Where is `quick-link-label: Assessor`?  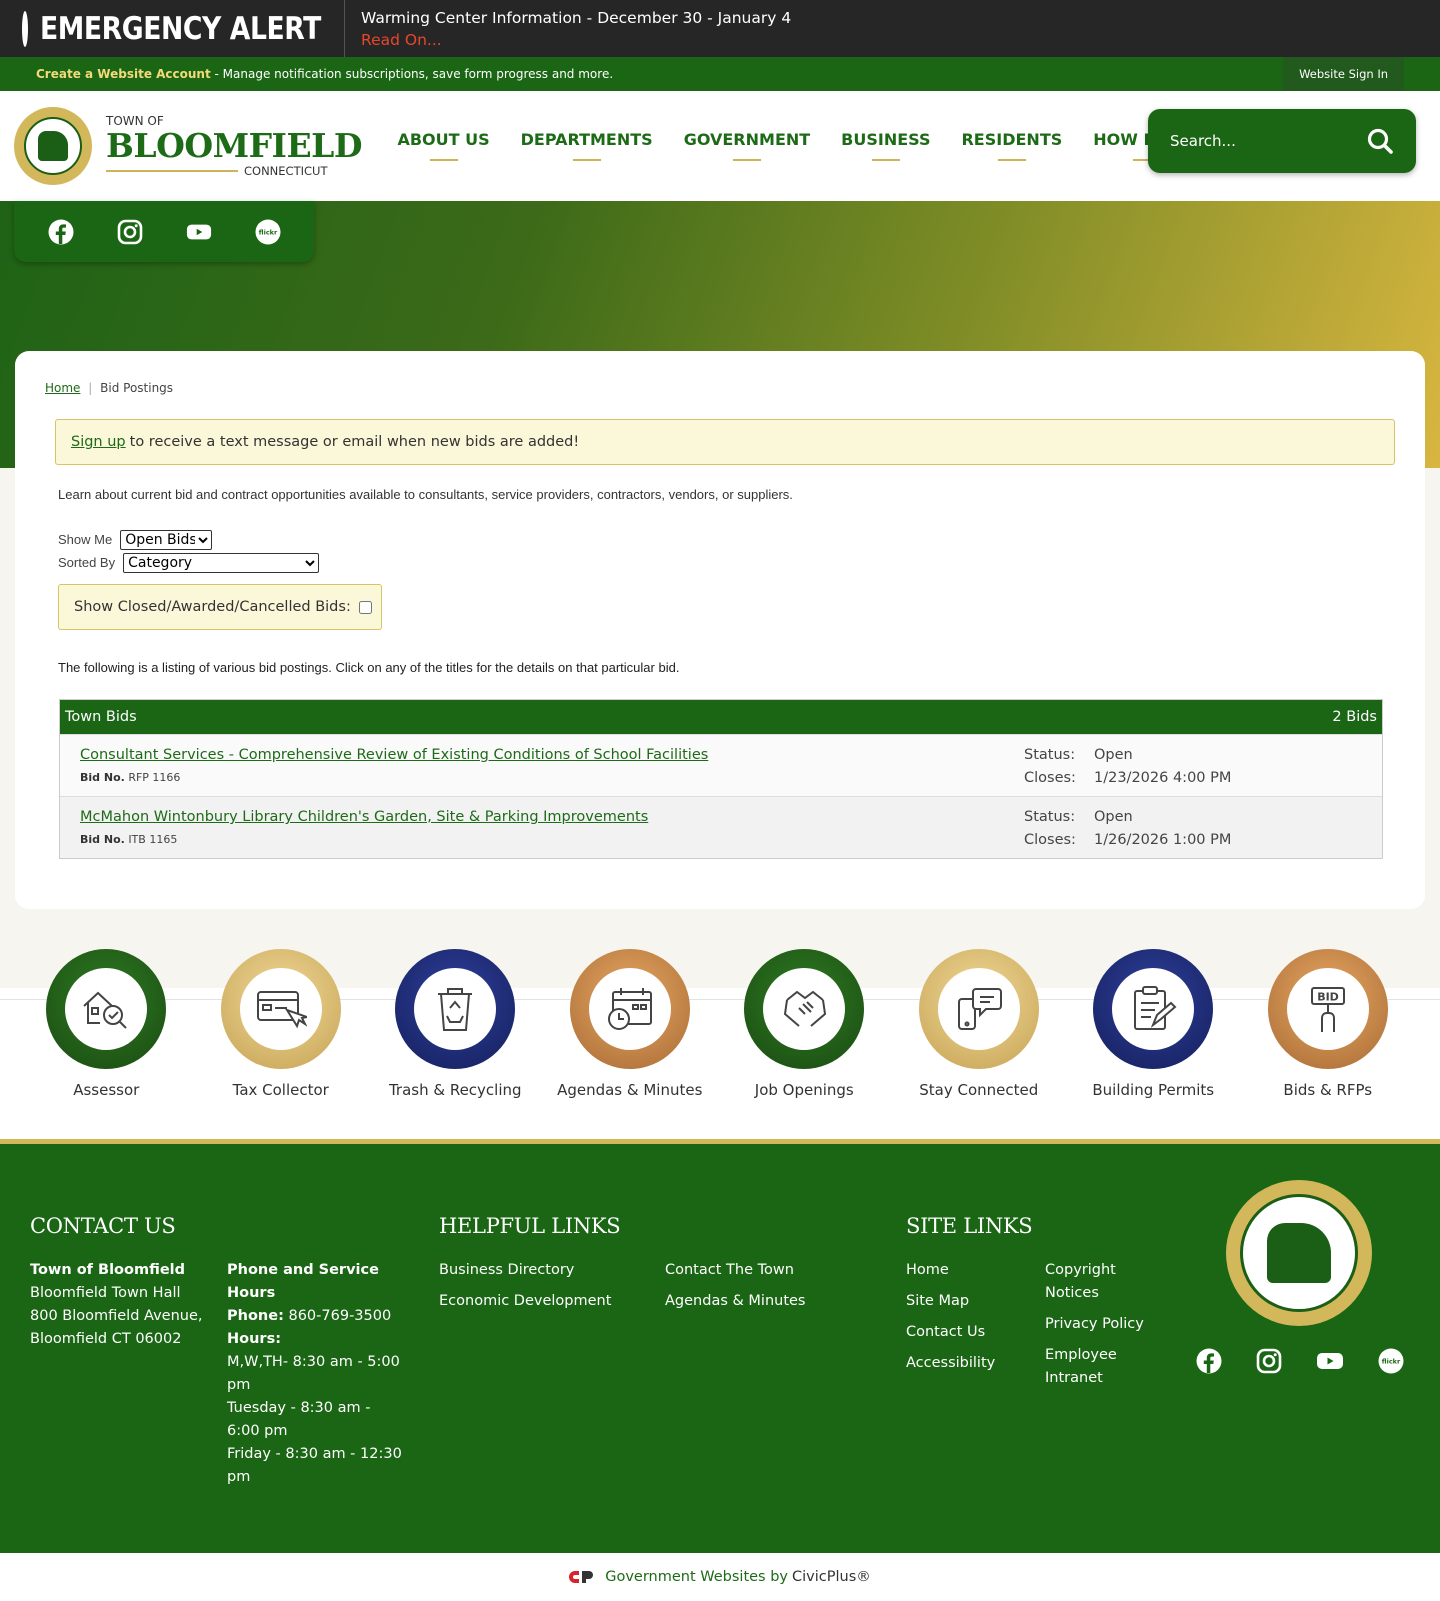
quick-link-label: Assessor is located at coordinates (106, 1090).